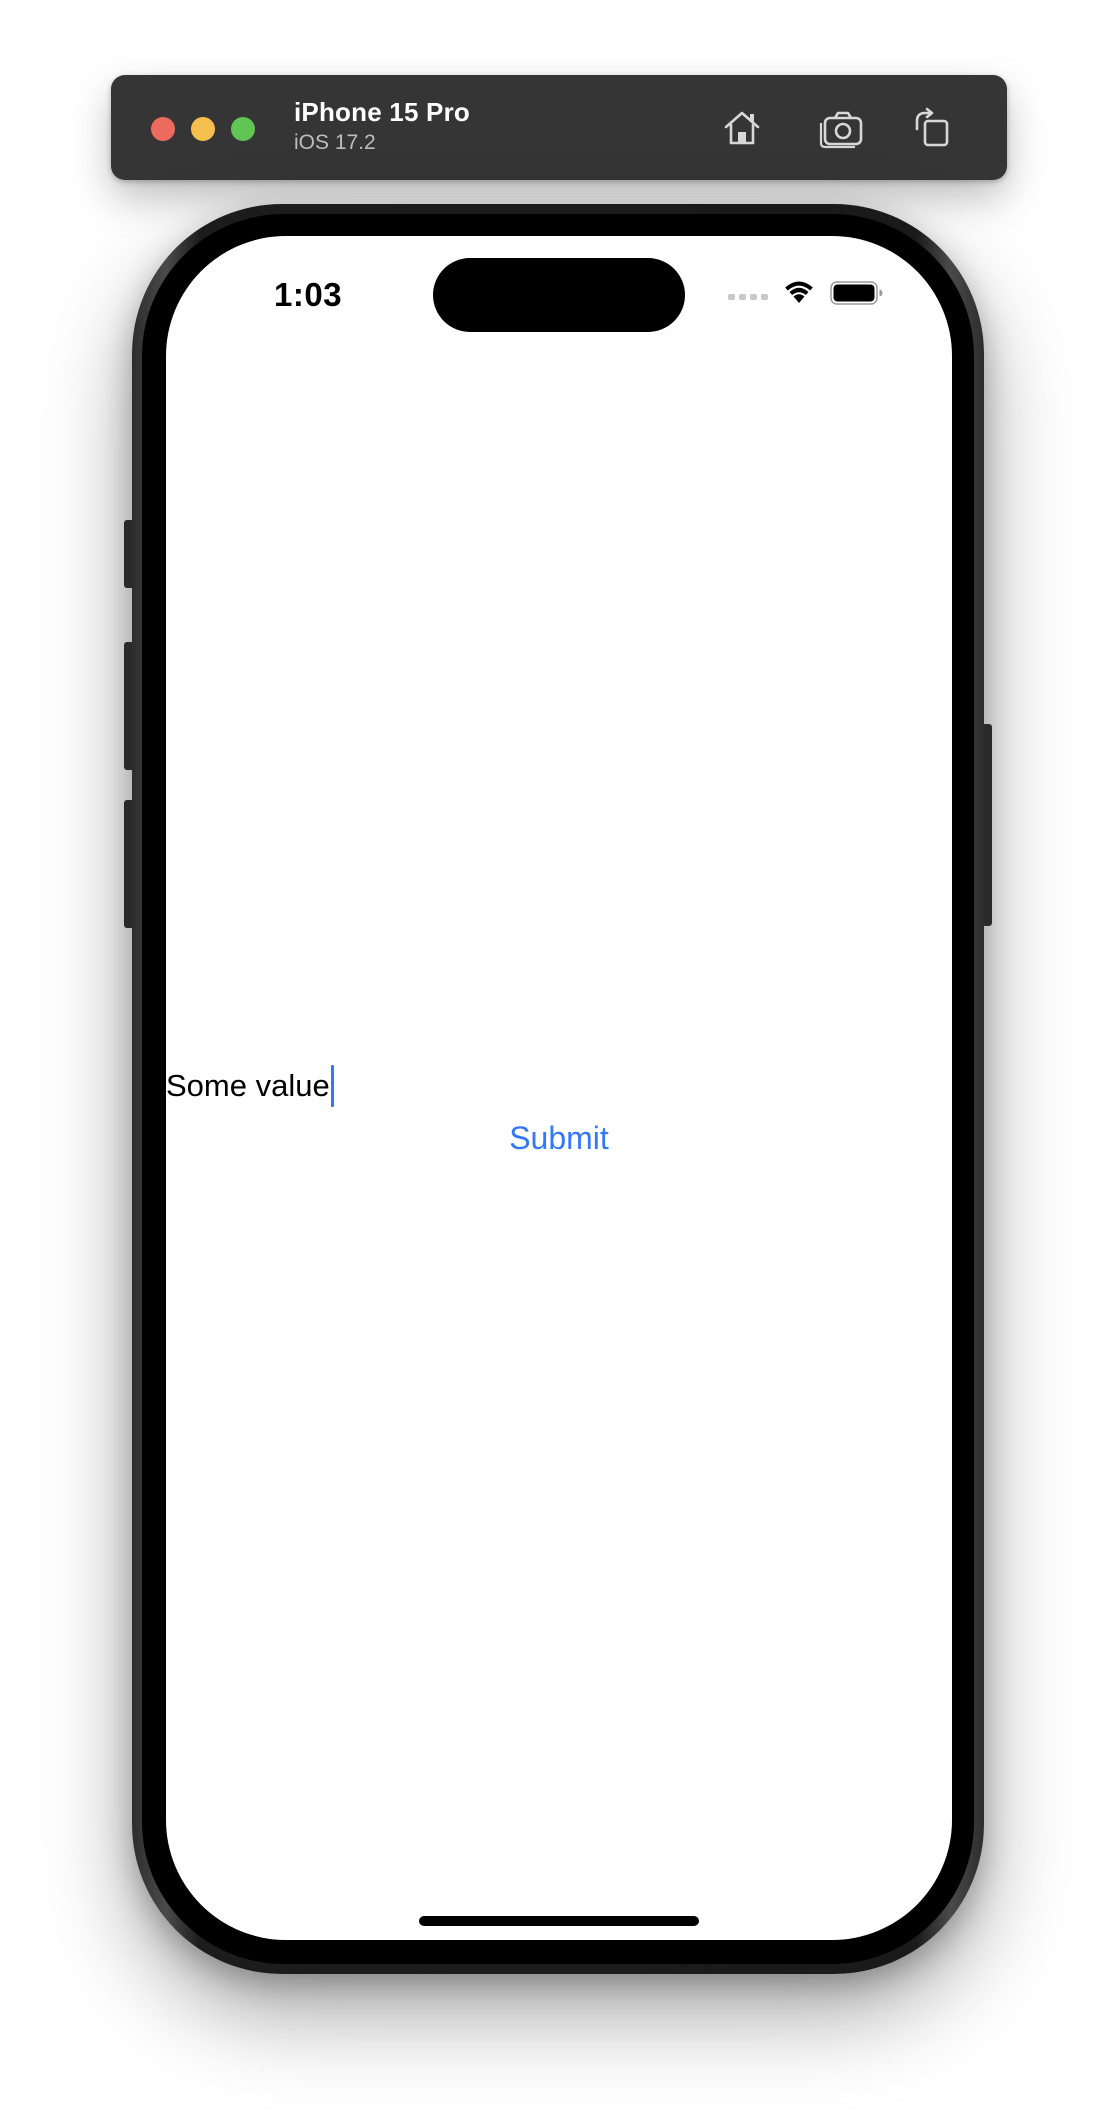 Image resolution: width=1118 pixels, height=2124 pixels. Describe the element at coordinates (335, 142) in the screenshot. I see `os-version: iOS 17.2` at that location.